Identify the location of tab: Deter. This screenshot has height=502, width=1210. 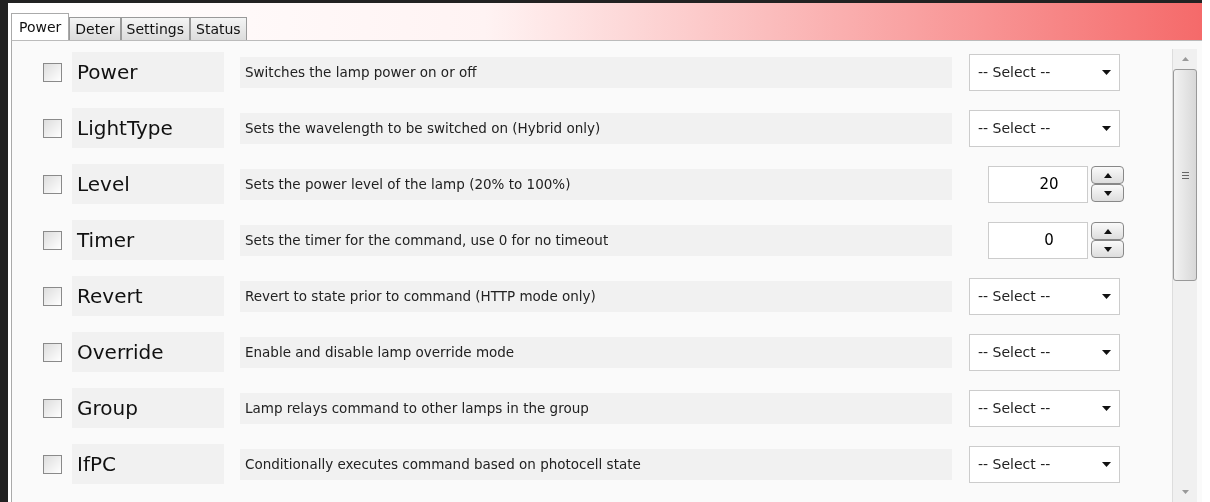
(95, 28).